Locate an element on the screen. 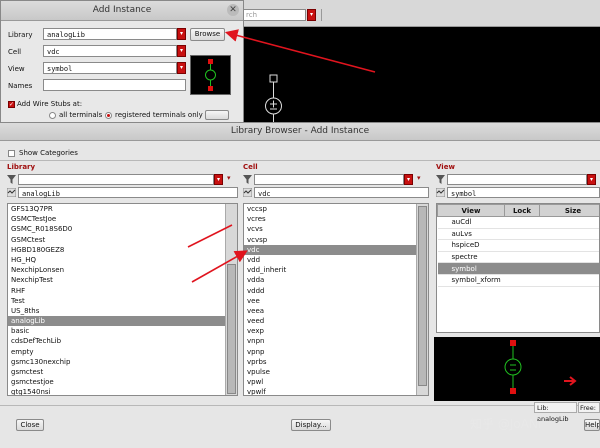 This screenshot has height=448, width=600. arrow-stub is located at coordinates (210, 236).